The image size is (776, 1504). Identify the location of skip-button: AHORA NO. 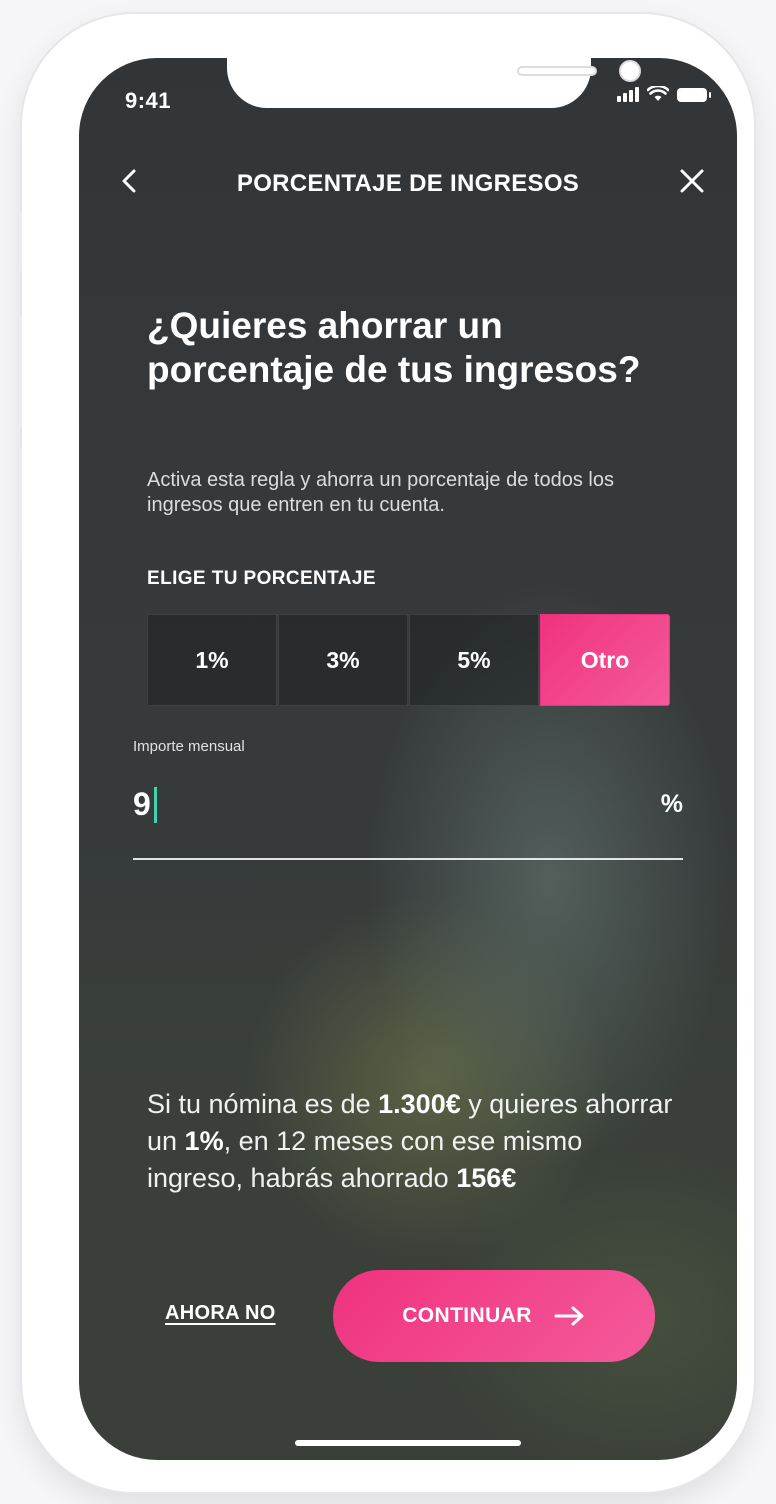
(220, 1313).